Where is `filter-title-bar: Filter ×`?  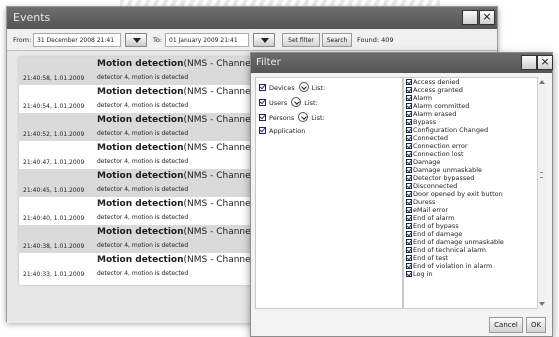 filter-title-bar: Filter × is located at coordinates (402, 63).